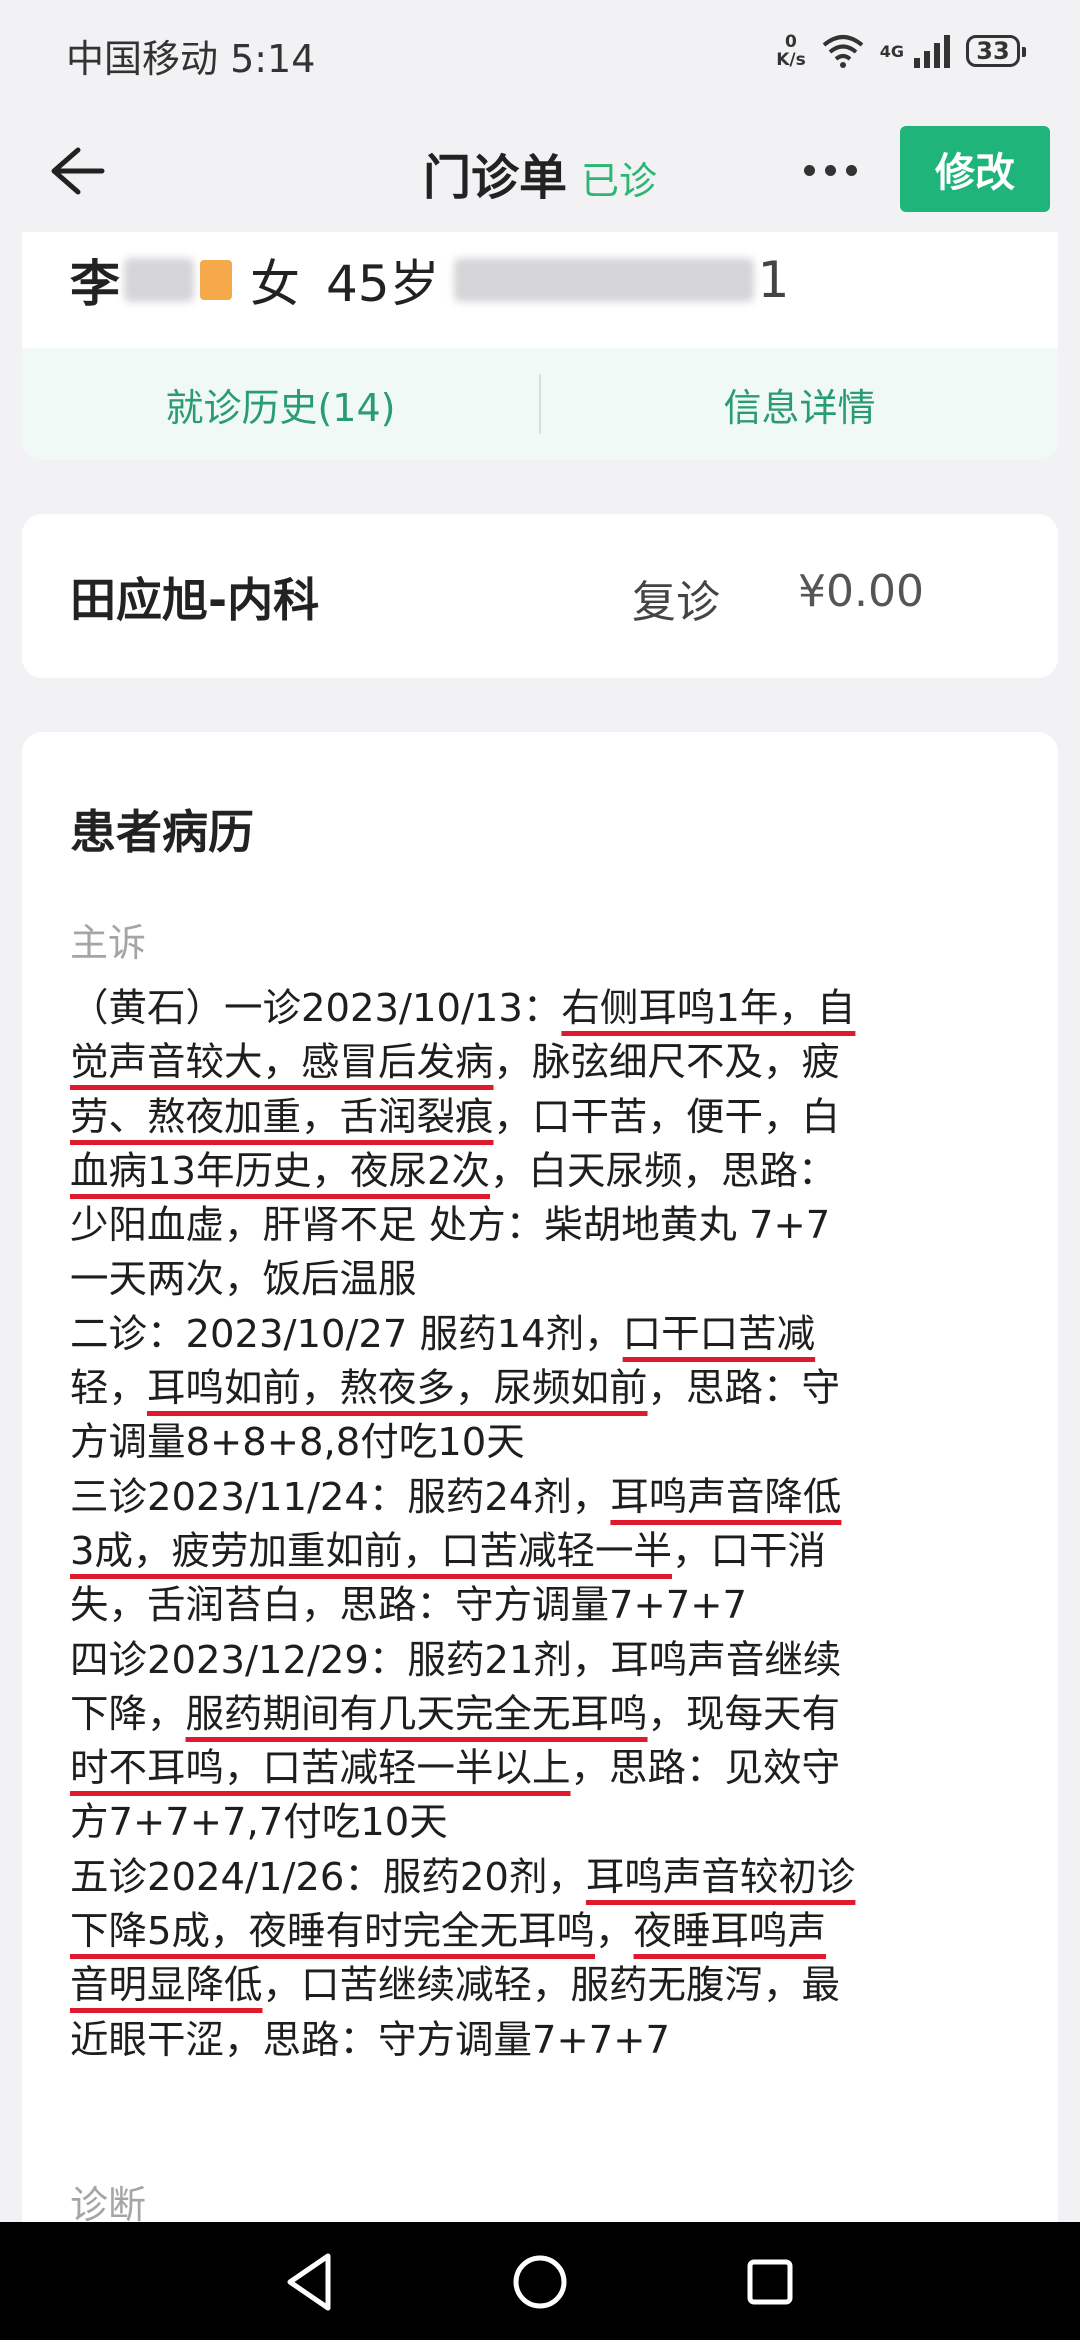 This screenshot has width=1080, height=2340. Describe the element at coordinates (705, 1769) in the screenshot. I see `text-segment: ，思路：见效守` at that location.